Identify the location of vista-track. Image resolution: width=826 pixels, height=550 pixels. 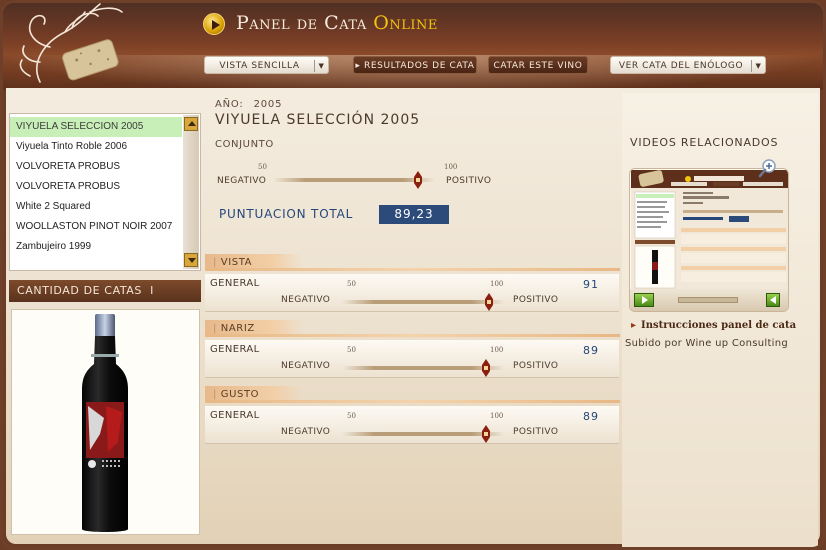
(423, 302).